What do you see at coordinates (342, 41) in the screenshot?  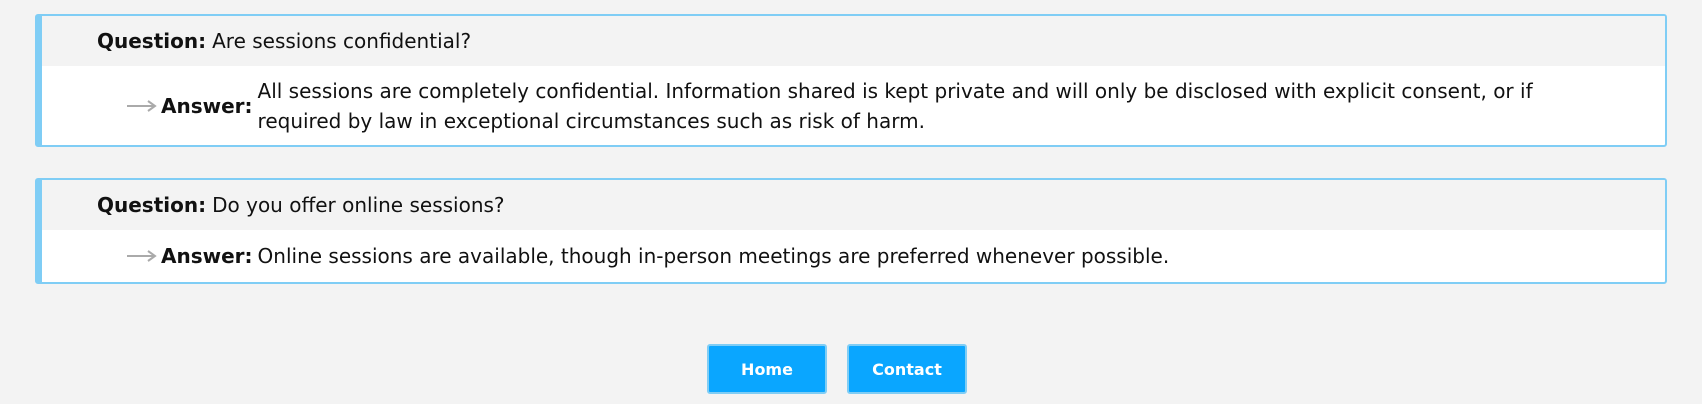 I see `question-text: Are sessions confidential?` at bounding box center [342, 41].